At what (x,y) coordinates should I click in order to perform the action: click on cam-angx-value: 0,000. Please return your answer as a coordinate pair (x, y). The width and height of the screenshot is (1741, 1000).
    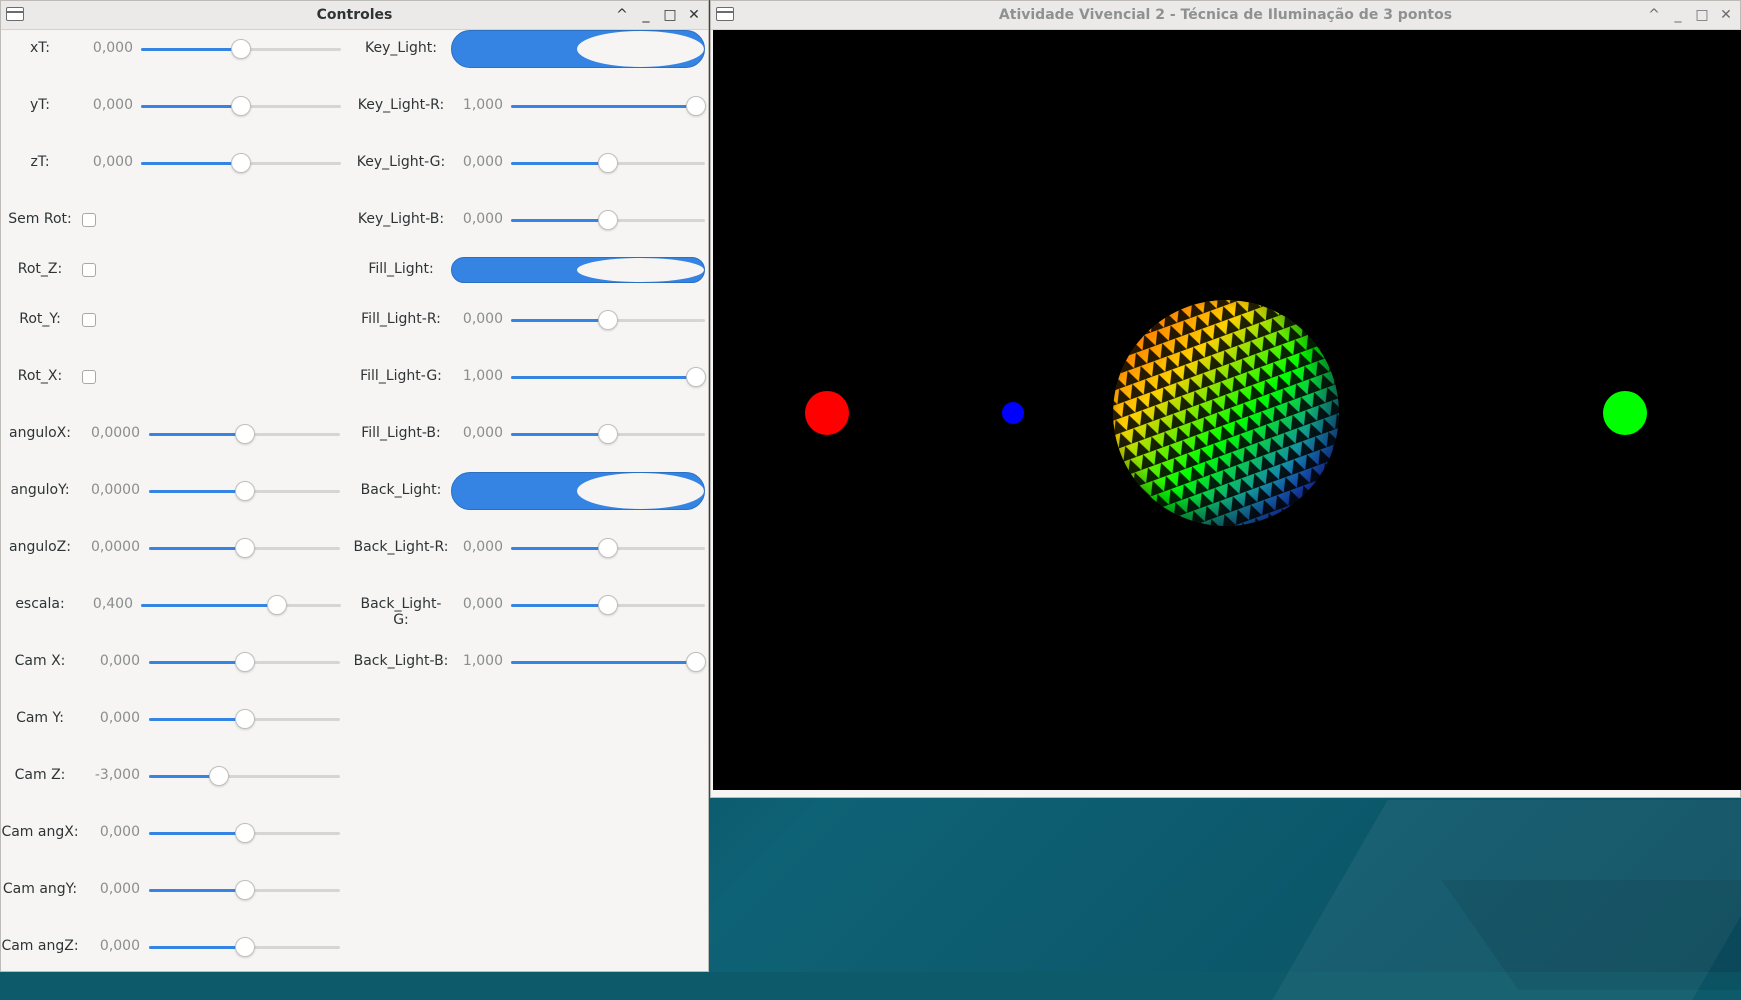
    Looking at the image, I should click on (119, 832).